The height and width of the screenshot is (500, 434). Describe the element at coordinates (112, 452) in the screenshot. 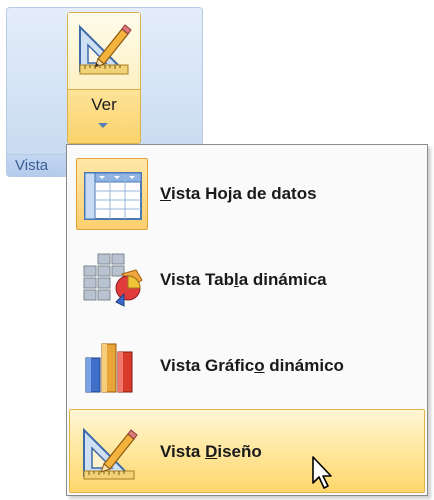

I see `design-triangle-ruler-icon` at that location.